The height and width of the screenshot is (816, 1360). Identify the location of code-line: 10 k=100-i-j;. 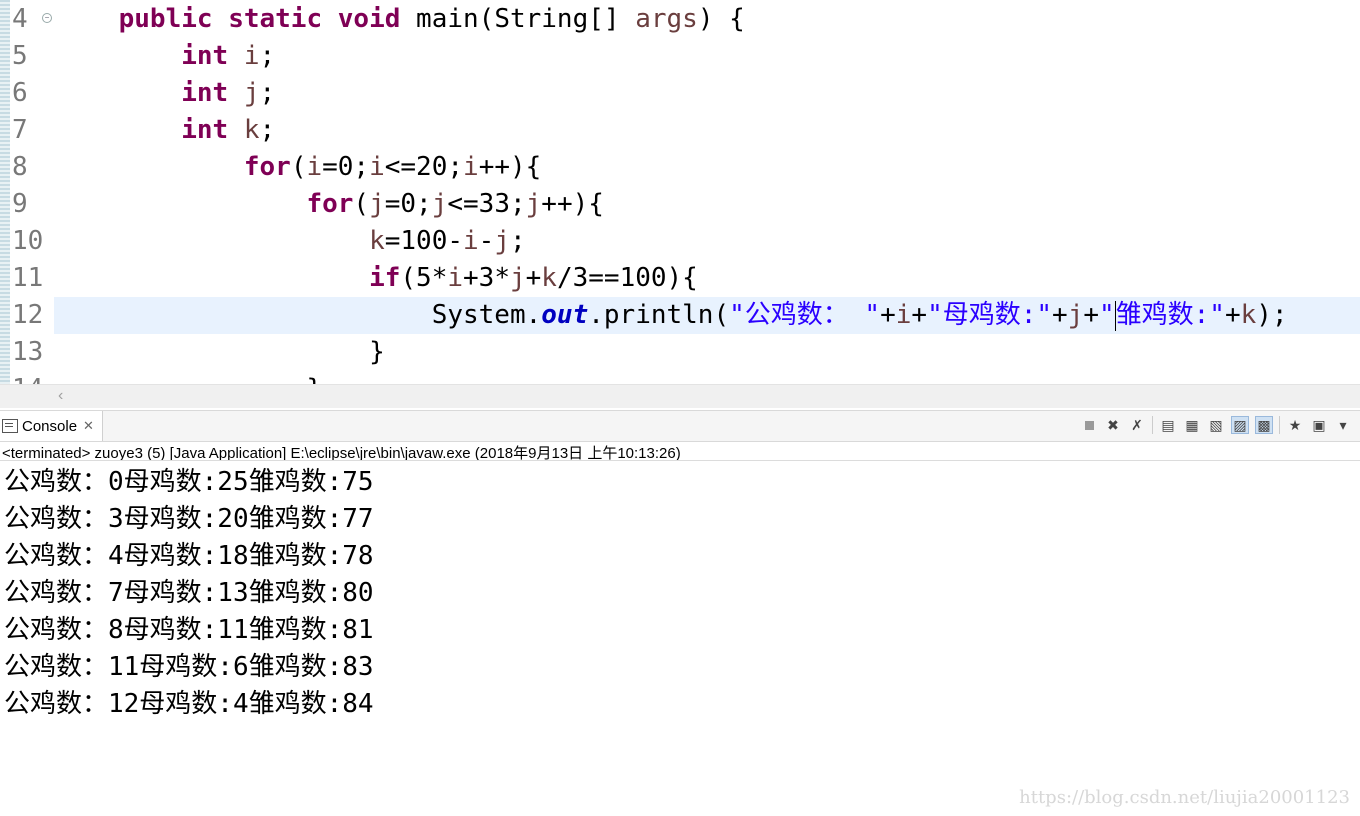
(680, 241).